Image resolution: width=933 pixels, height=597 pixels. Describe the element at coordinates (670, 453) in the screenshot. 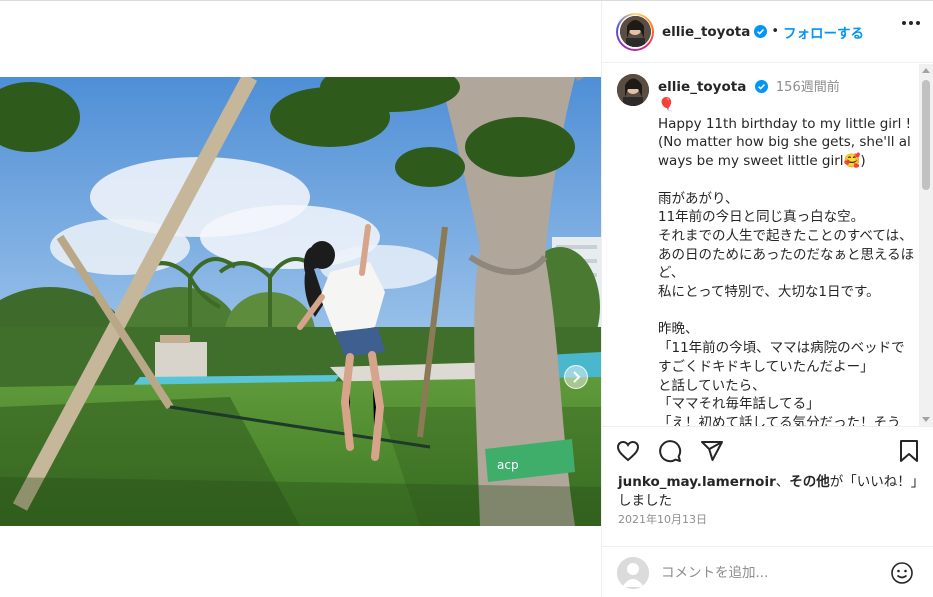

I see `comment-bubble-icon` at that location.